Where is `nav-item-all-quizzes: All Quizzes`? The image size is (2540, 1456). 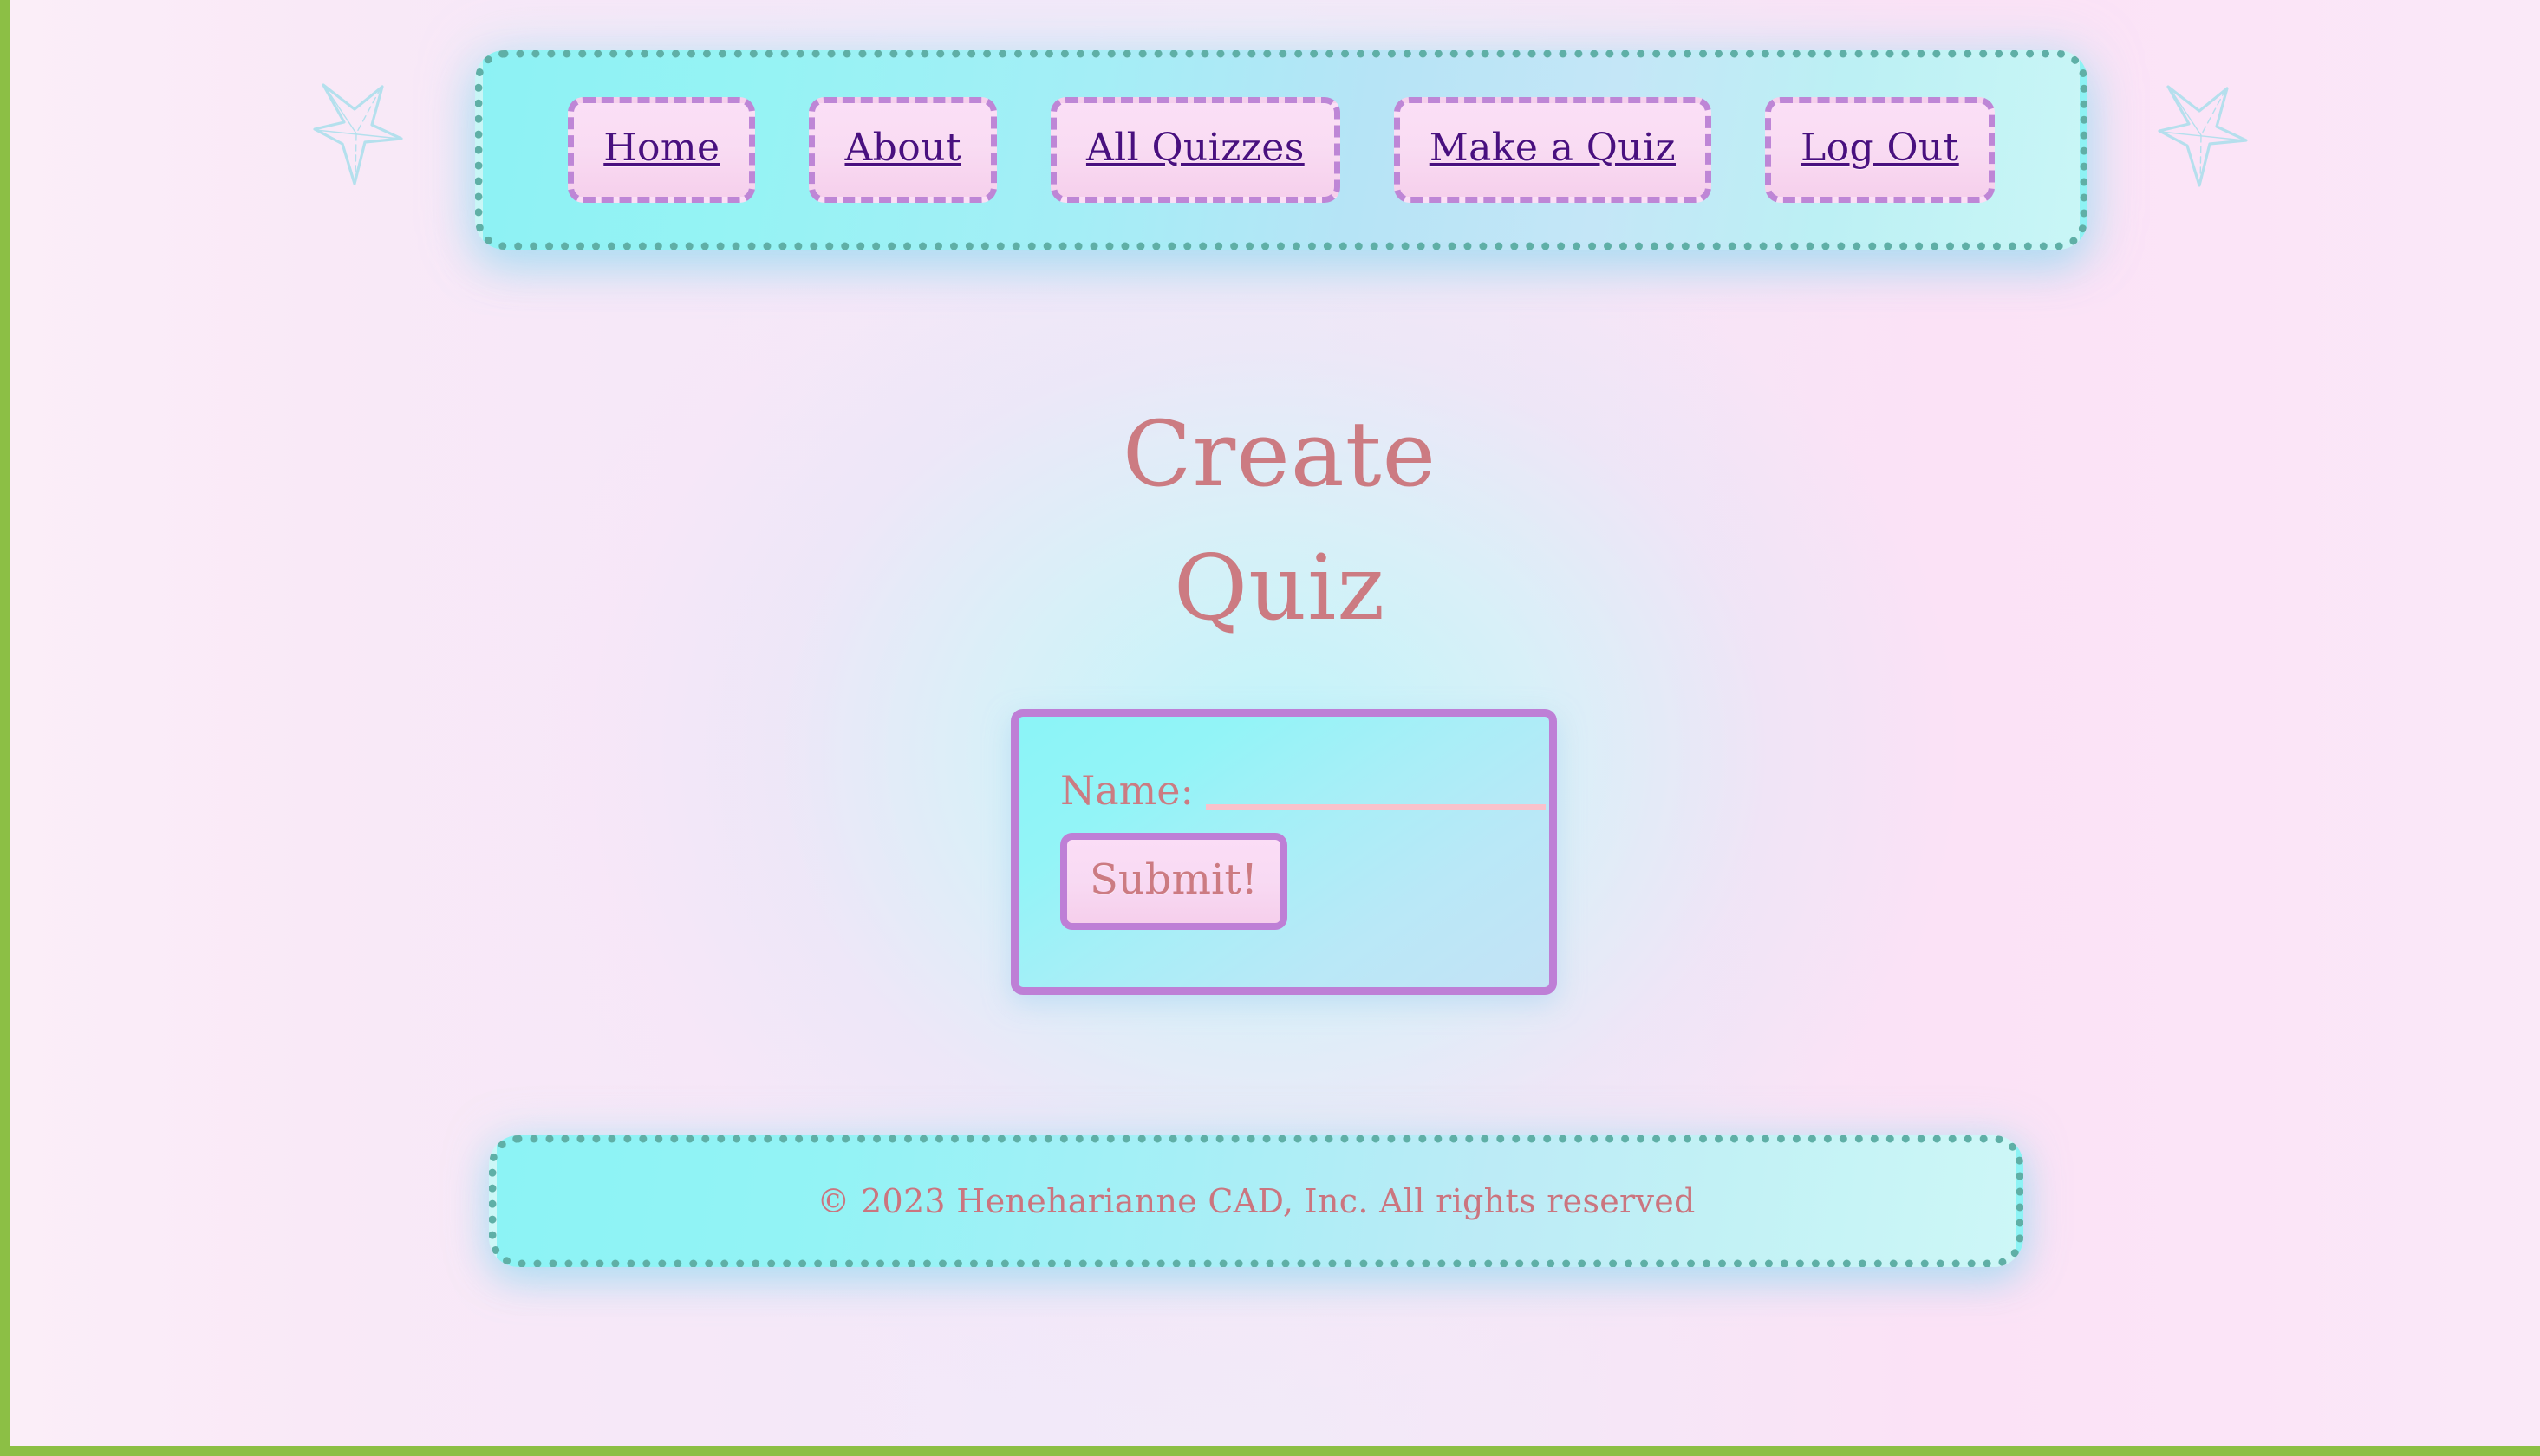
nav-item-all-quizzes: All Quizzes is located at coordinates (1195, 150).